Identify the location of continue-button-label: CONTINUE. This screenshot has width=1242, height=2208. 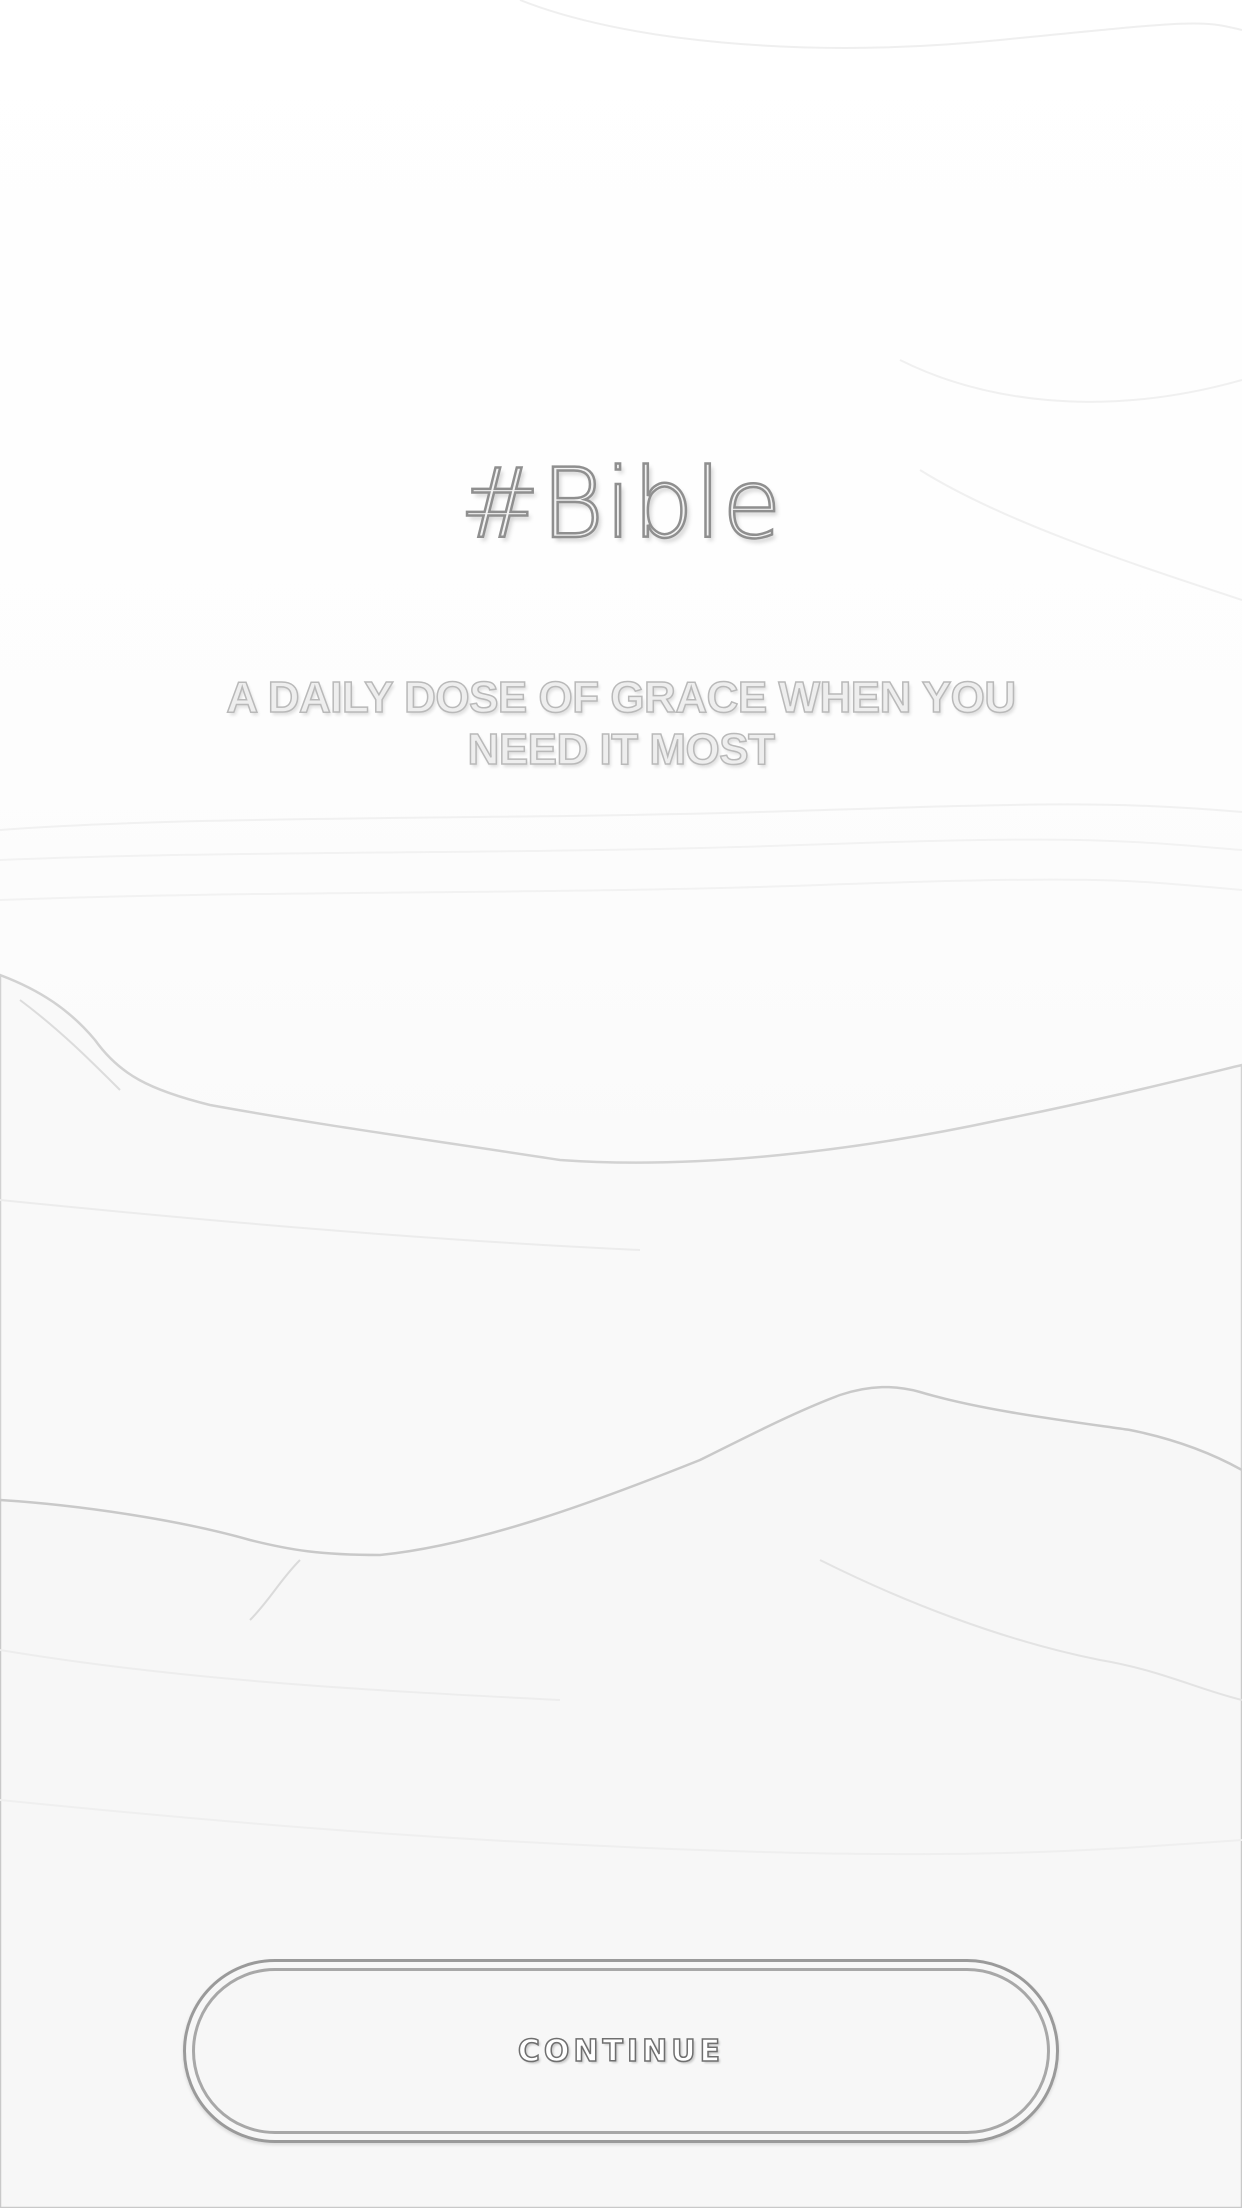
(621, 2051).